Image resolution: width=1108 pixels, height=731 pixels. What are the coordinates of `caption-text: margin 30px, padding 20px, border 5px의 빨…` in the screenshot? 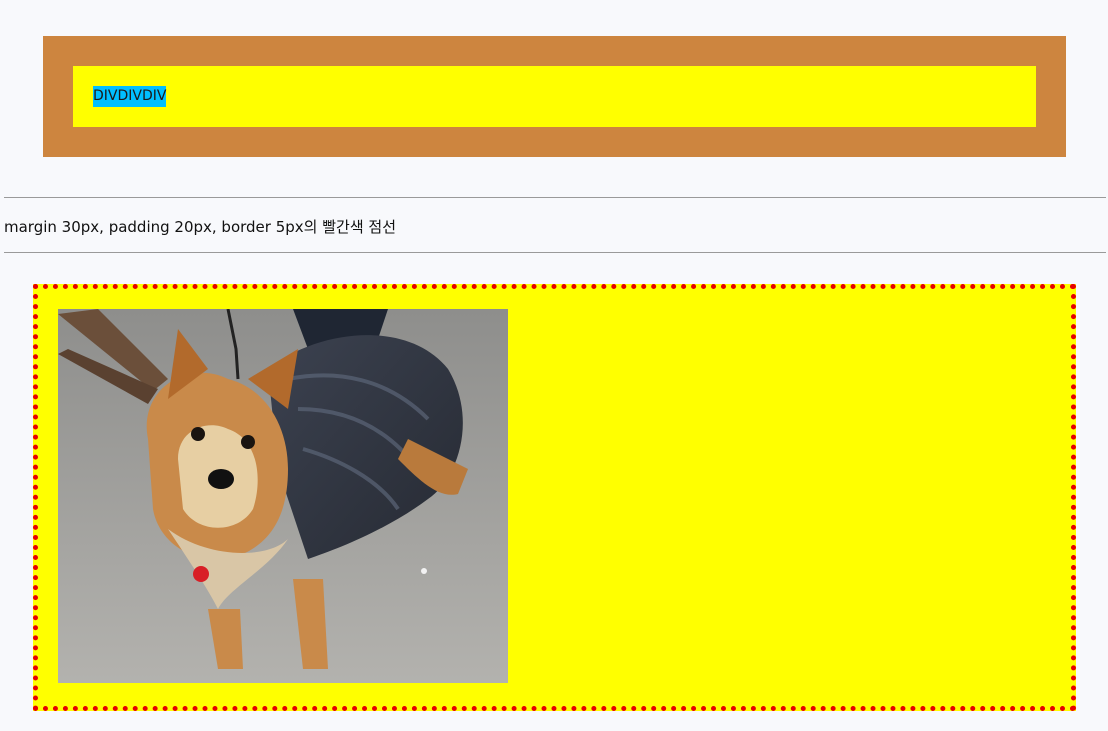 It's located at (200, 227).